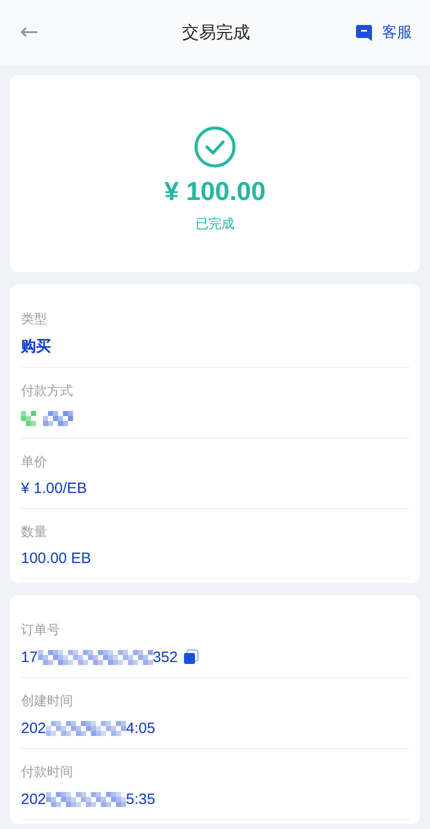 The width and height of the screenshot is (430, 829). What do you see at coordinates (29, 657) in the screenshot?
I see `field-value: 17` at bounding box center [29, 657].